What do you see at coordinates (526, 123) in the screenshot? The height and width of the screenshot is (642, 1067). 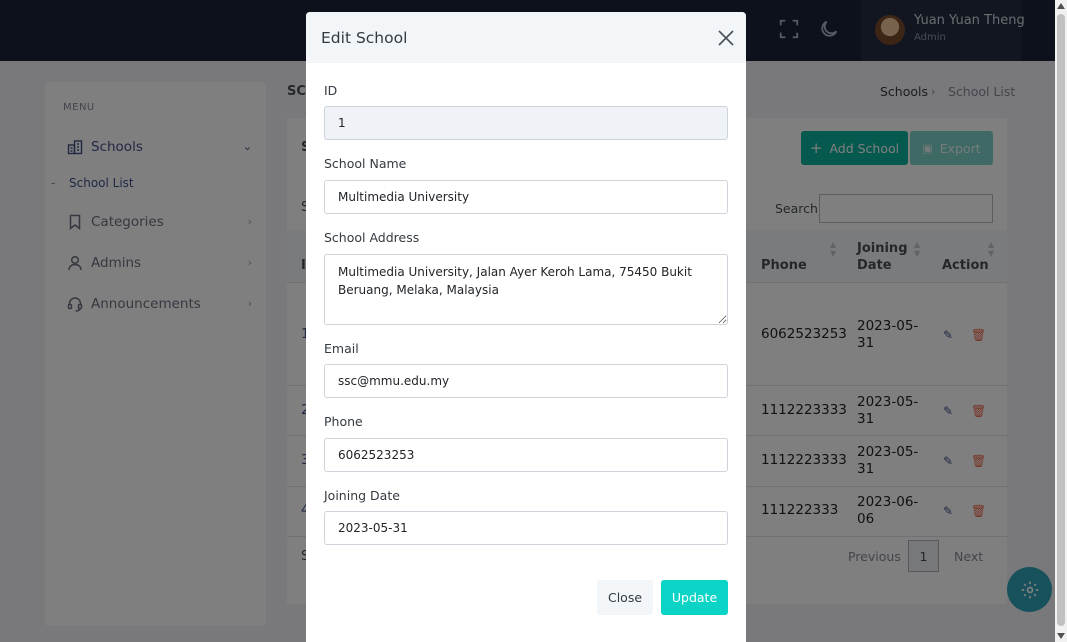 I see `id-field` at bounding box center [526, 123].